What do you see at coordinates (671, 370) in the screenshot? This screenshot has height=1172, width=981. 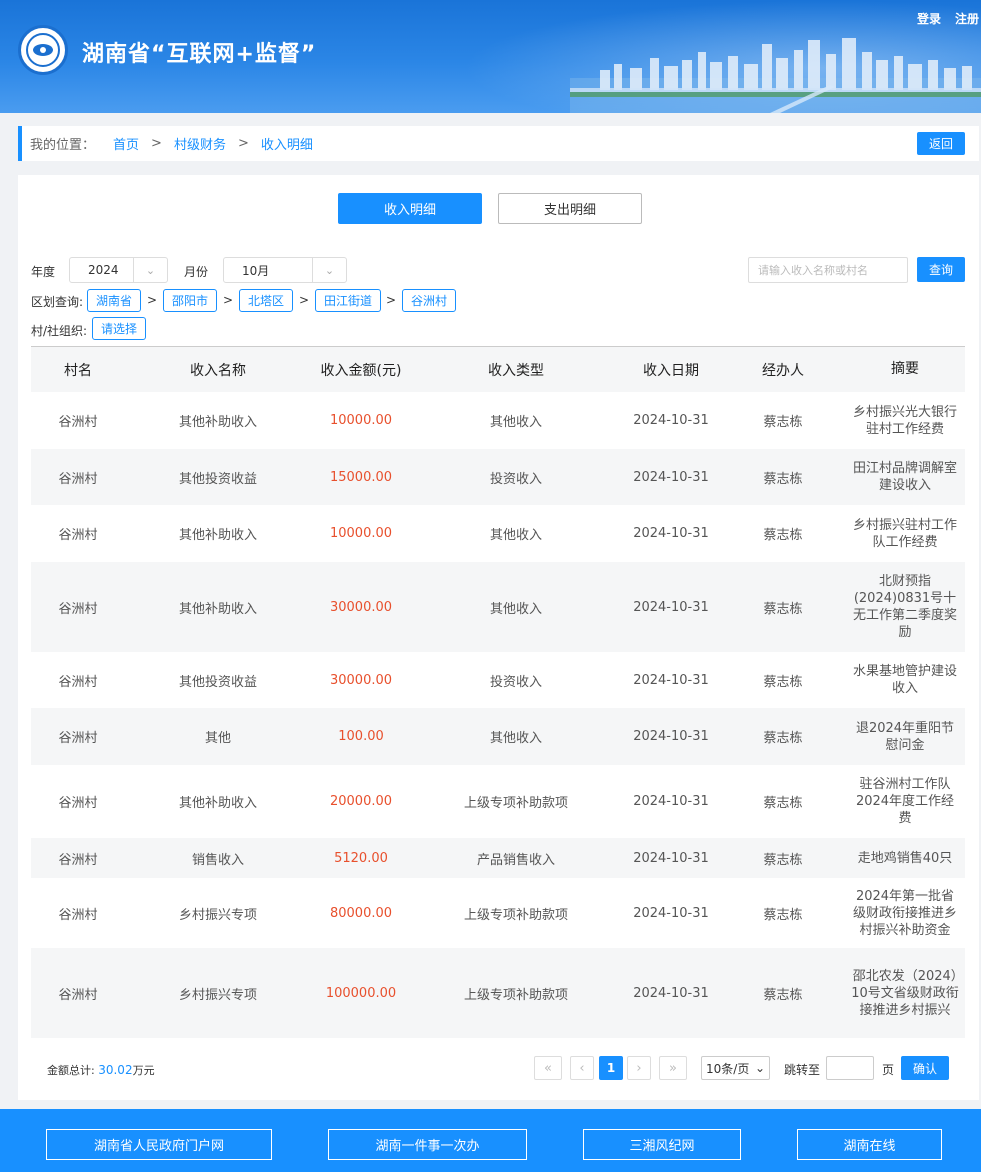 I see `col-date: 收入日期` at bounding box center [671, 370].